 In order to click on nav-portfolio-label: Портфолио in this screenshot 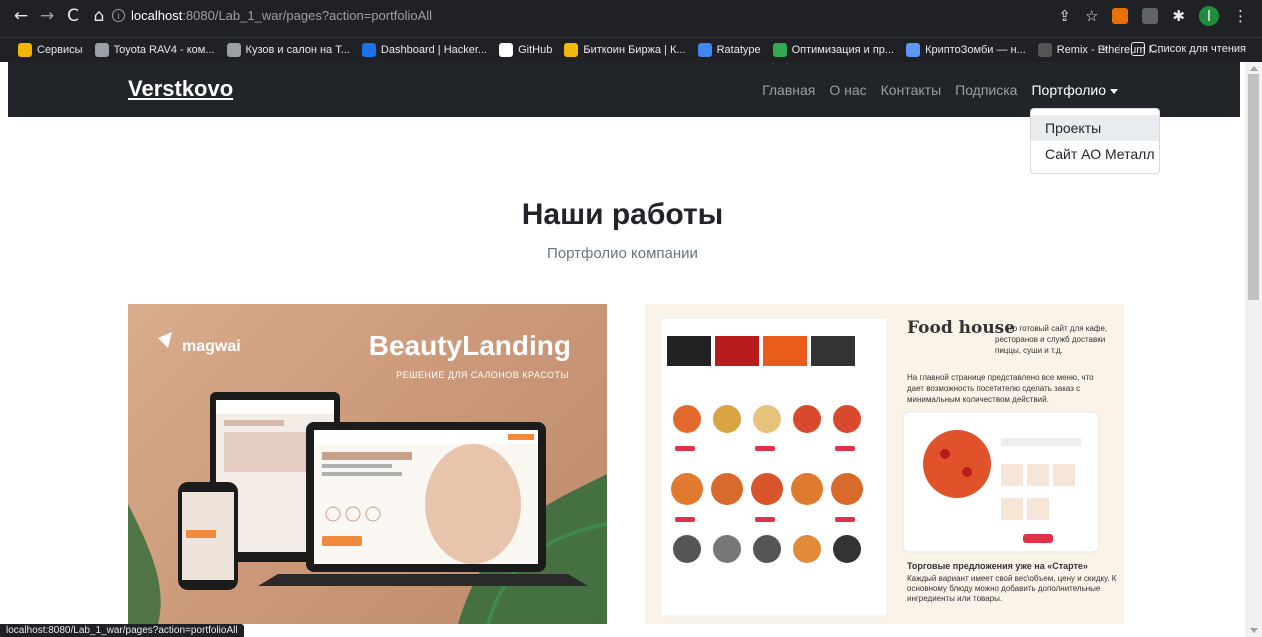, I will do `click(1068, 90)`.